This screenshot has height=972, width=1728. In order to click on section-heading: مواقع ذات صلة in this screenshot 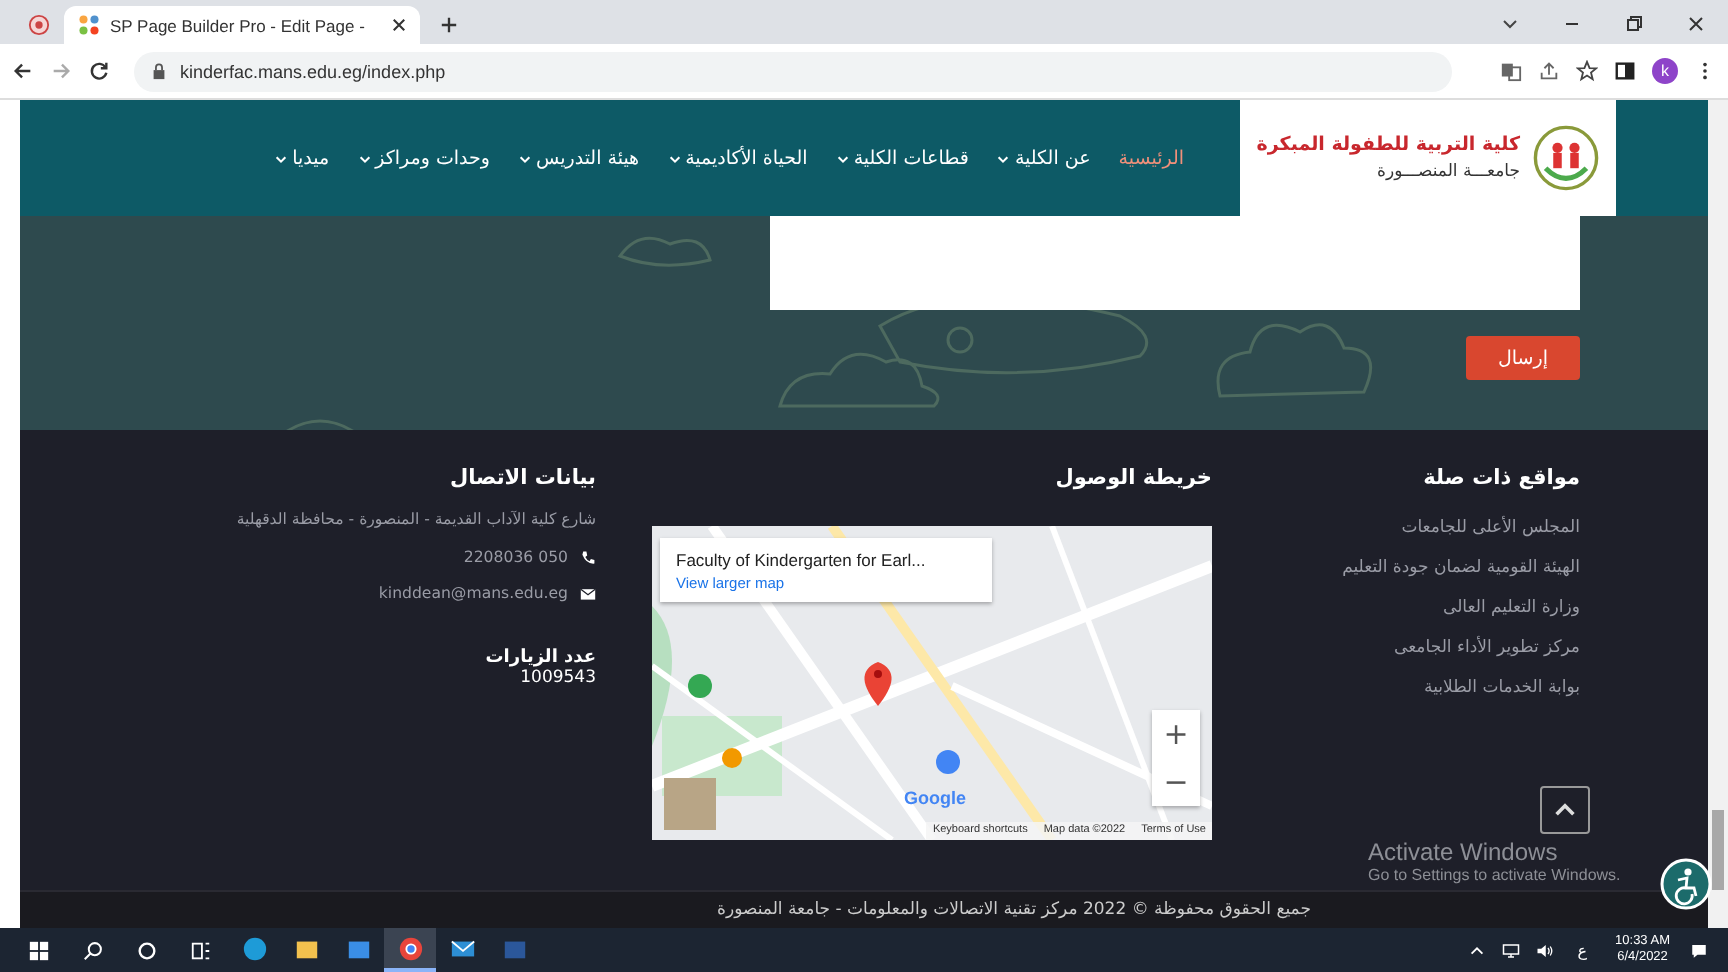, I will do `click(1501, 478)`.